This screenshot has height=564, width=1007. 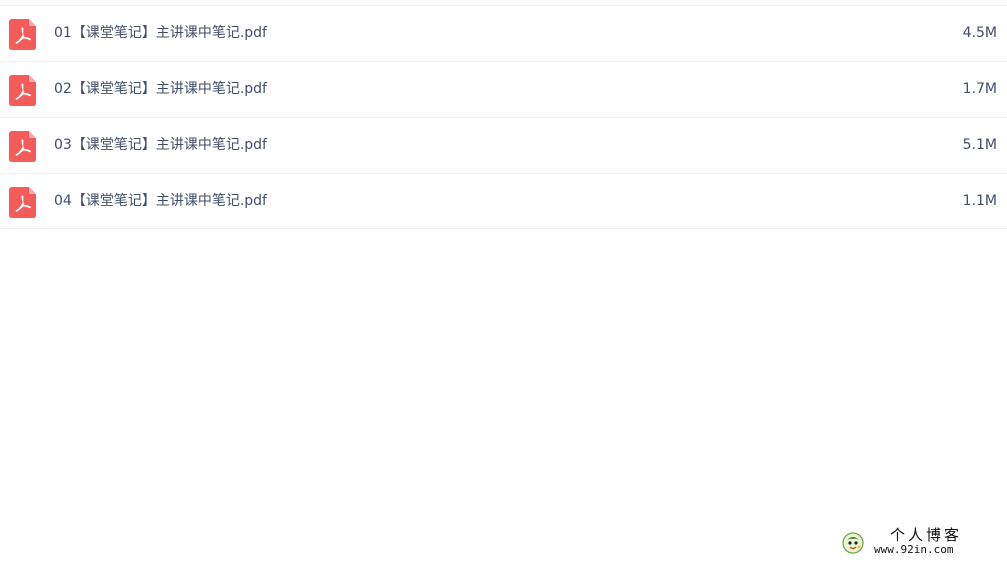 What do you see at coordinates (503, 201) in the screenshot?
I see `file-row: 04【课堂笔记】主讲课中笔记.pdf 1.1M` at bounding box center [503, 201].